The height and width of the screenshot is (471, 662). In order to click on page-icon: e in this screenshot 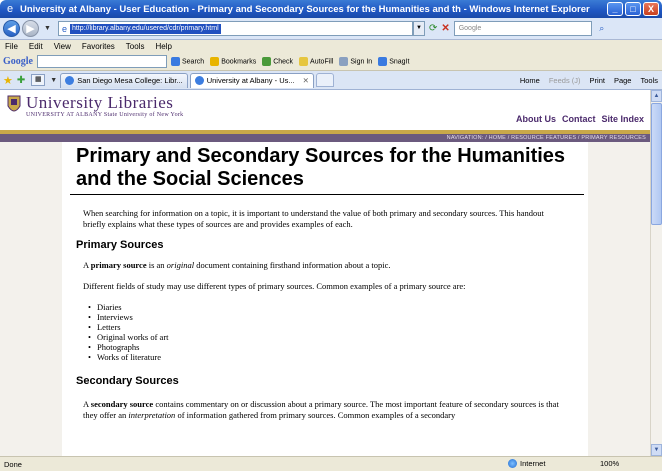, I will do `click(64, 28)`.